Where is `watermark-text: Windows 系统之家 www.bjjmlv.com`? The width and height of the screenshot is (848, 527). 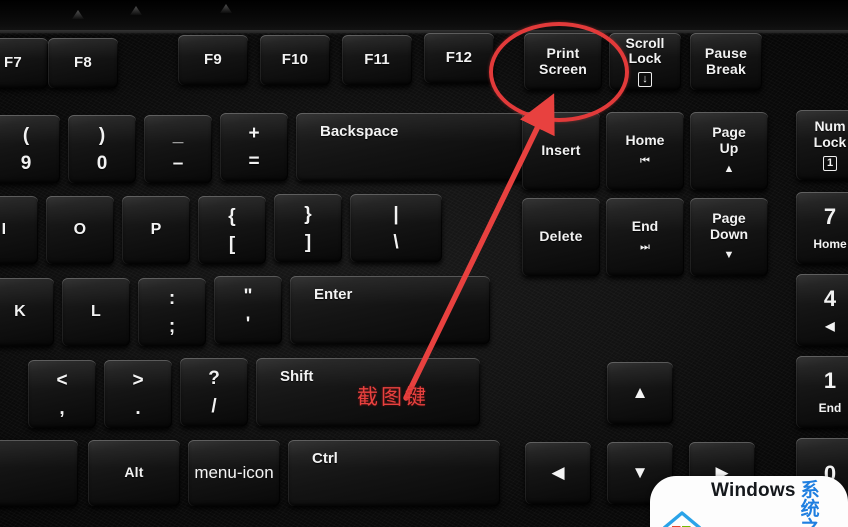
watermark-text: Windows 系统之家 www.bjjmlv.com is located at coordinates (772, 504).